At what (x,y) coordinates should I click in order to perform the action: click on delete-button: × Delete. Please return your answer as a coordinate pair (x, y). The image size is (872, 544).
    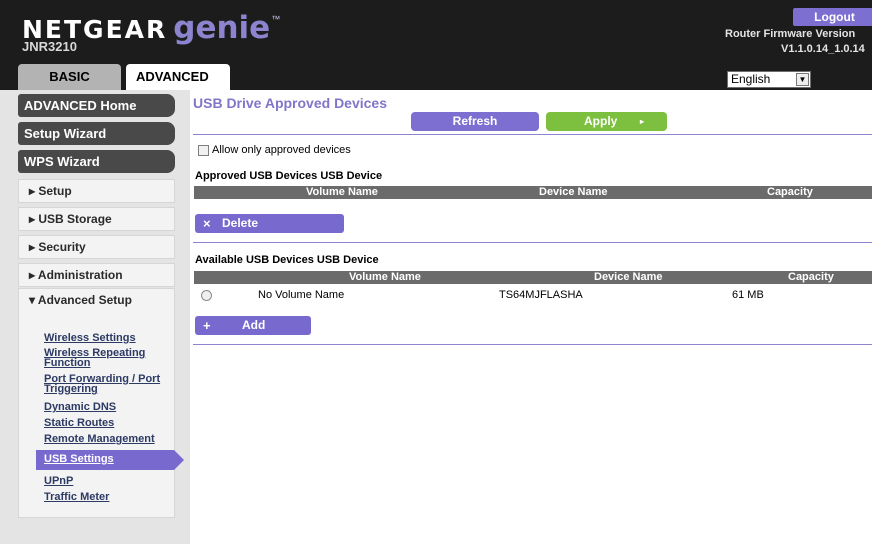
    Looking at the image, I should click on (269, 223).